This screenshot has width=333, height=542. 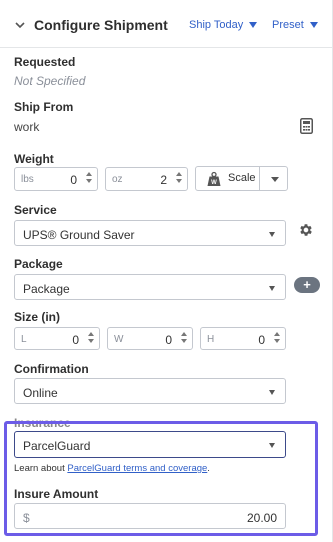 I want to click on service-select: UPS® Ground Saver, so click(x=150, y=233).